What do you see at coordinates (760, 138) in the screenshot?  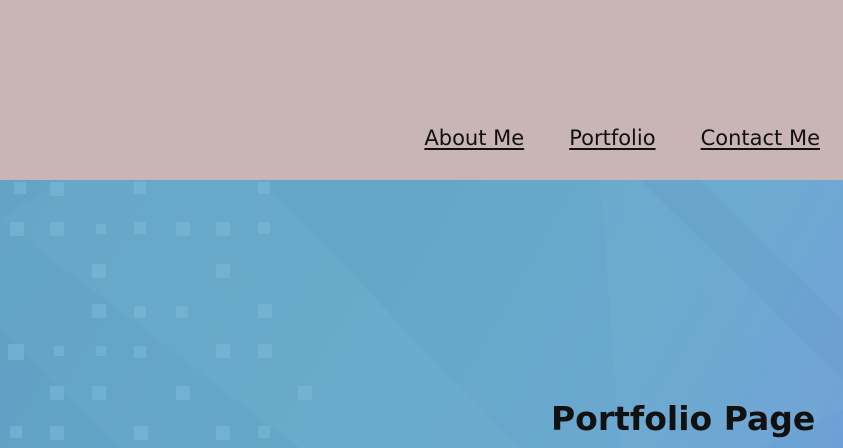 I see `nav-link-contact-me: Contact Me` at bounding box center [760, 138].